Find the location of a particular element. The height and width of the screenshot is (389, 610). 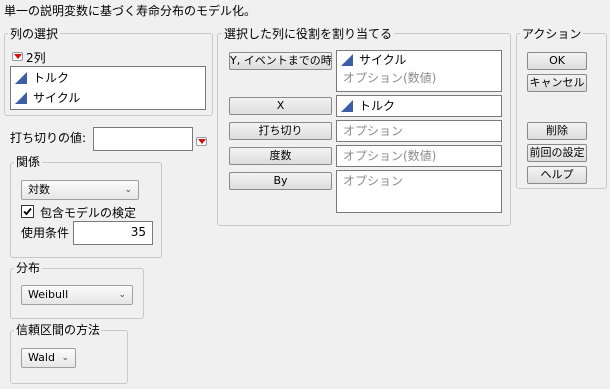

ok-button: OK is located at coordinates (557, 61).